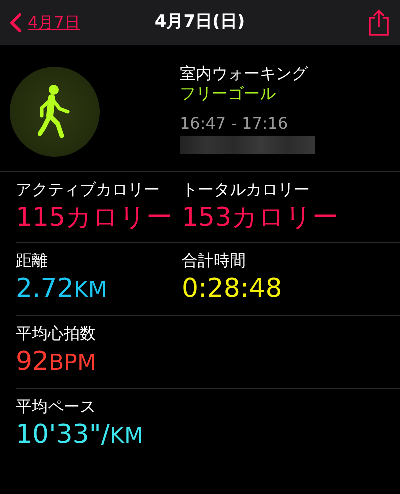  I want to click on workout-goal: フリーゴール, so click(228, 94).